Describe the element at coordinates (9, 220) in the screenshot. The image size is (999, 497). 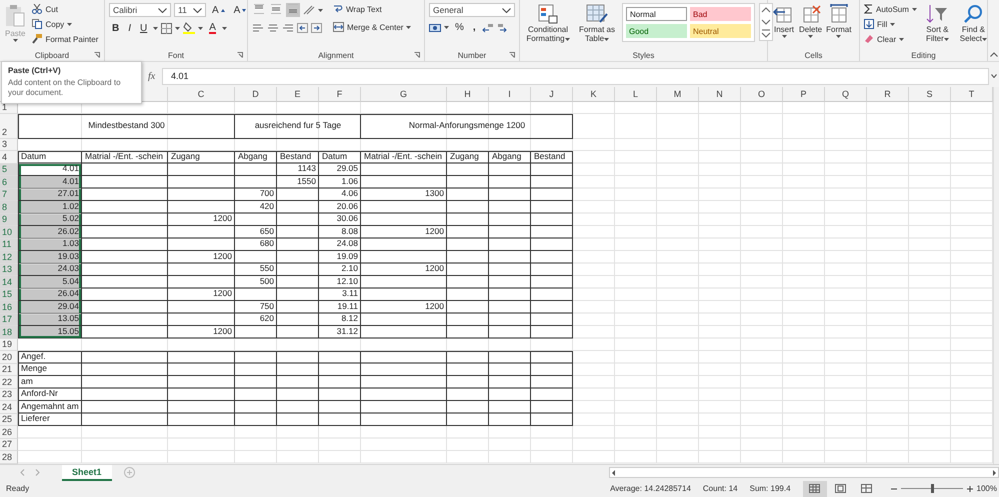
I see `row-header: 9` at that location.